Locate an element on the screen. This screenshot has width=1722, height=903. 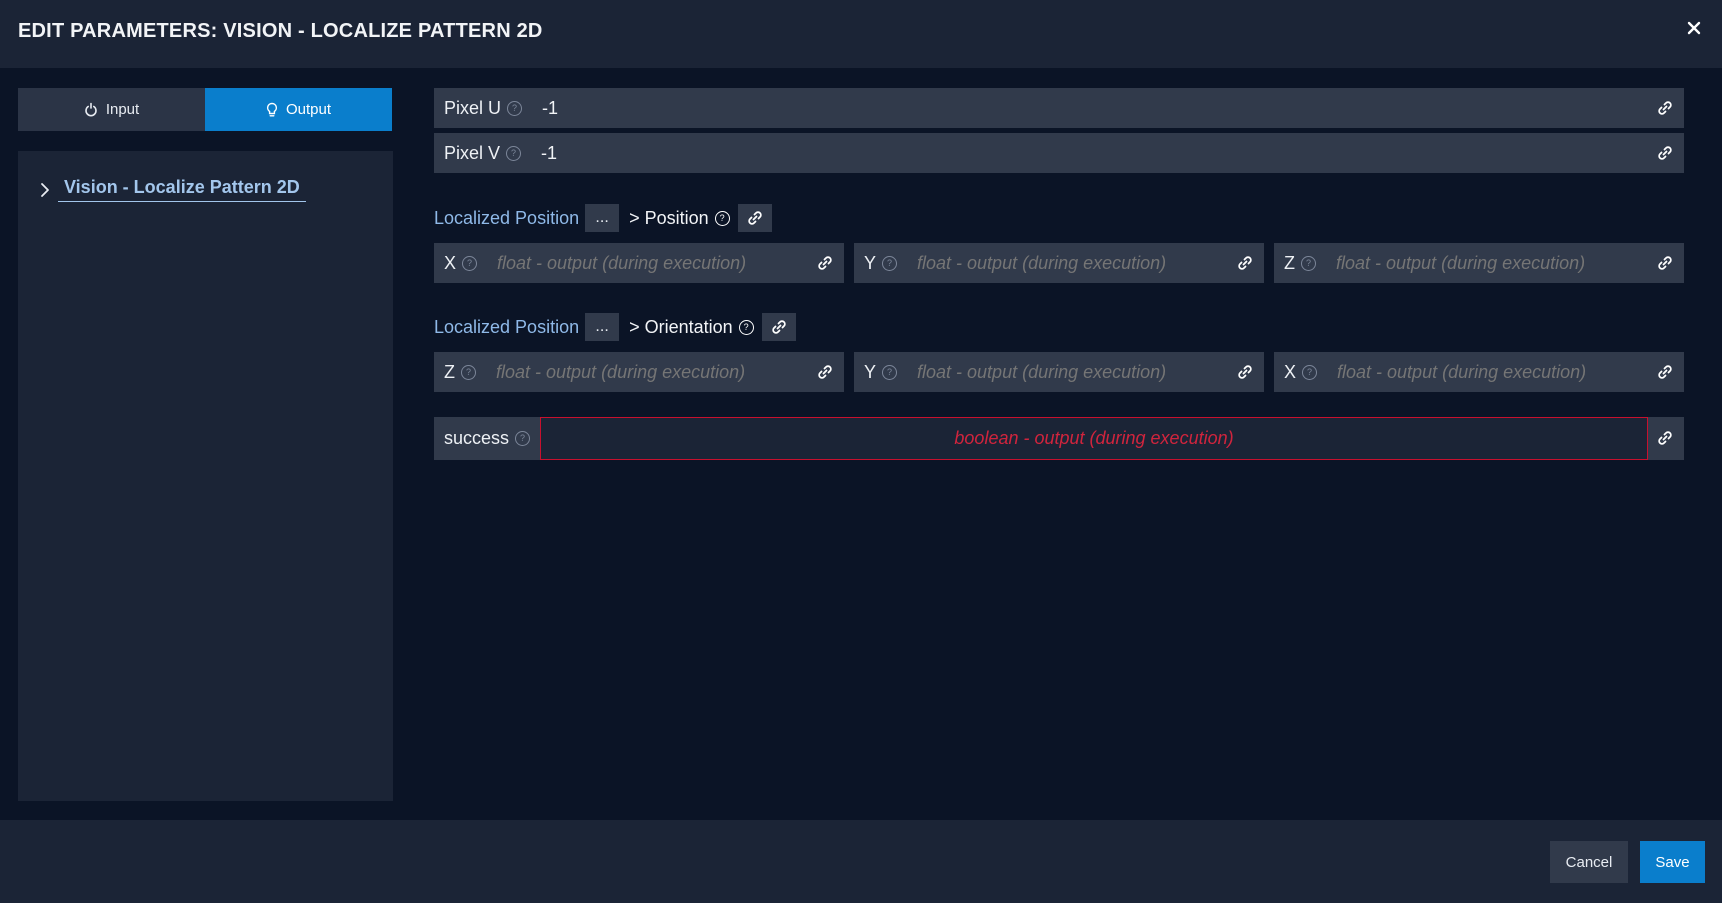
orientation-y-field: Y? is located at coordinates (1059, 372).